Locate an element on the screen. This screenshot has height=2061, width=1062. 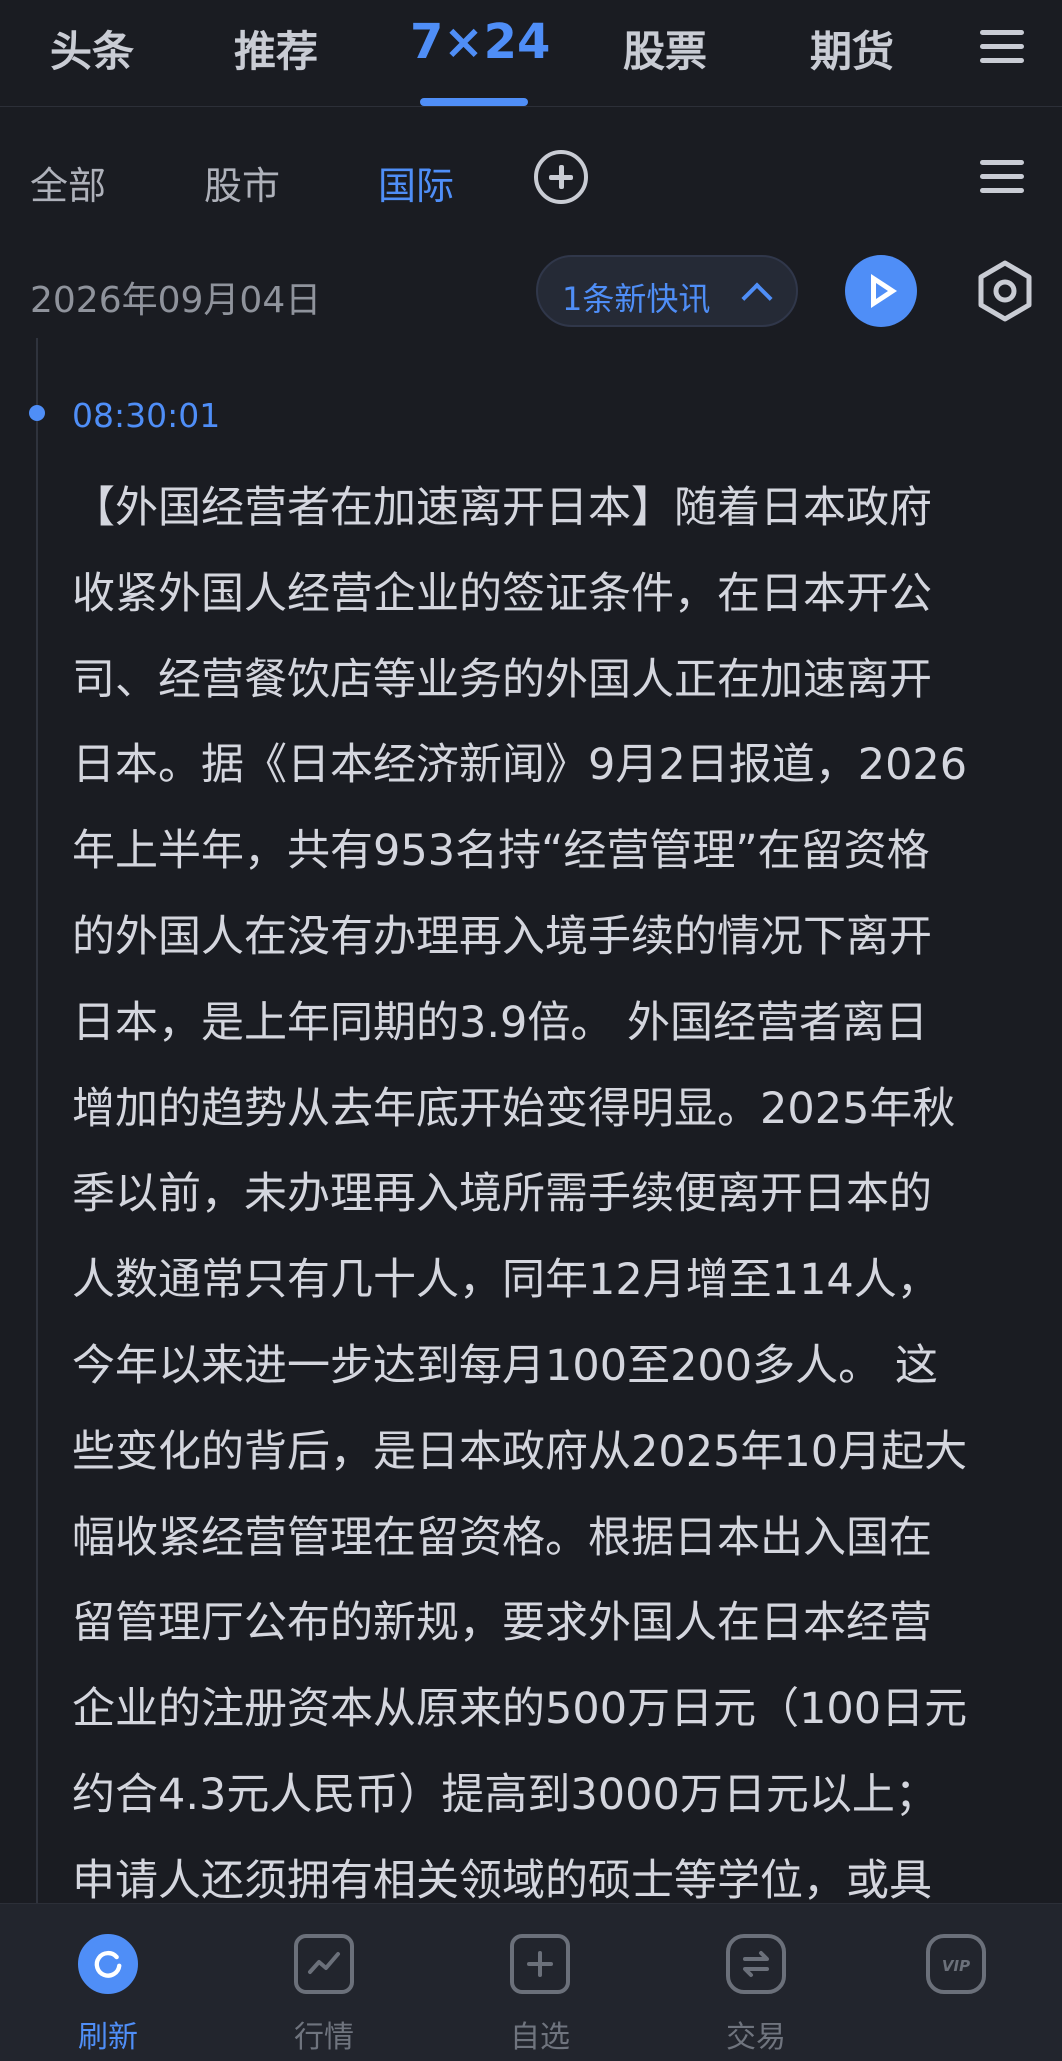
top-nav: 头条 推荐 7×24 股票 期货 is located at coordinates (531, 53).